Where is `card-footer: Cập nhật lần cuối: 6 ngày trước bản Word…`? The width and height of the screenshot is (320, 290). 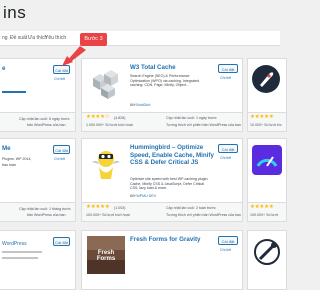 card-footer: Cập nhật lần cuối: 6 ngày trước bản Word… is located at coordinates (37, 121).